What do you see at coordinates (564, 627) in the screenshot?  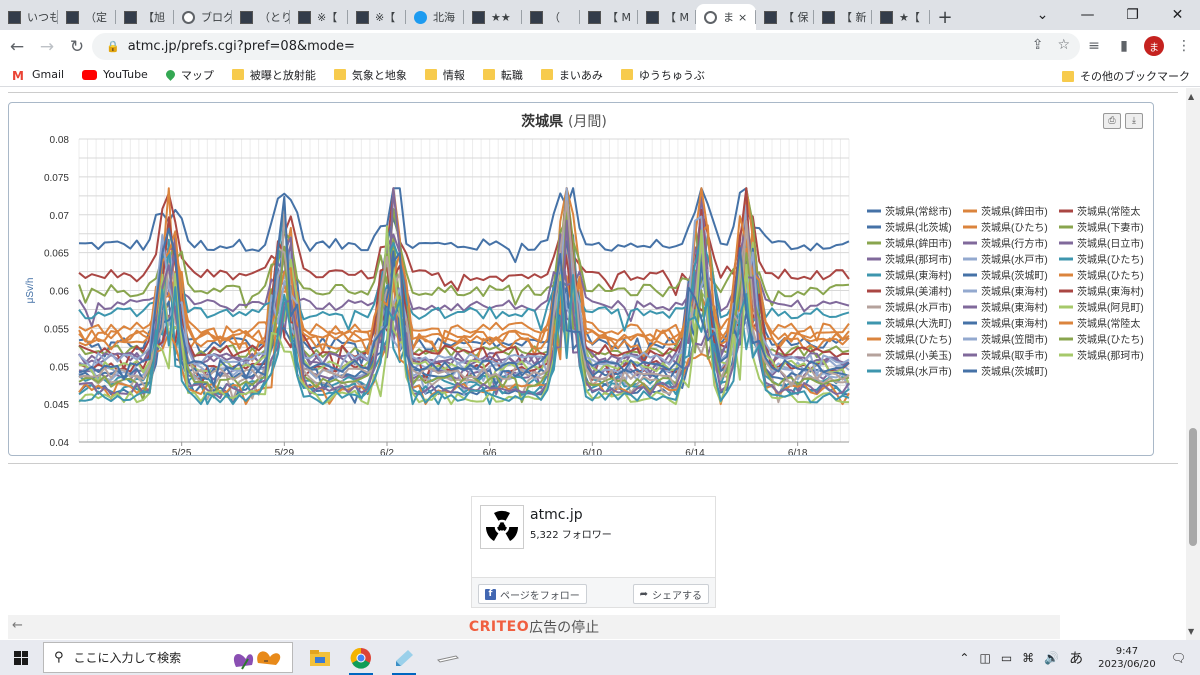 I see `stop-ad-link: 広告の停止` at bounding box center [564, 627].